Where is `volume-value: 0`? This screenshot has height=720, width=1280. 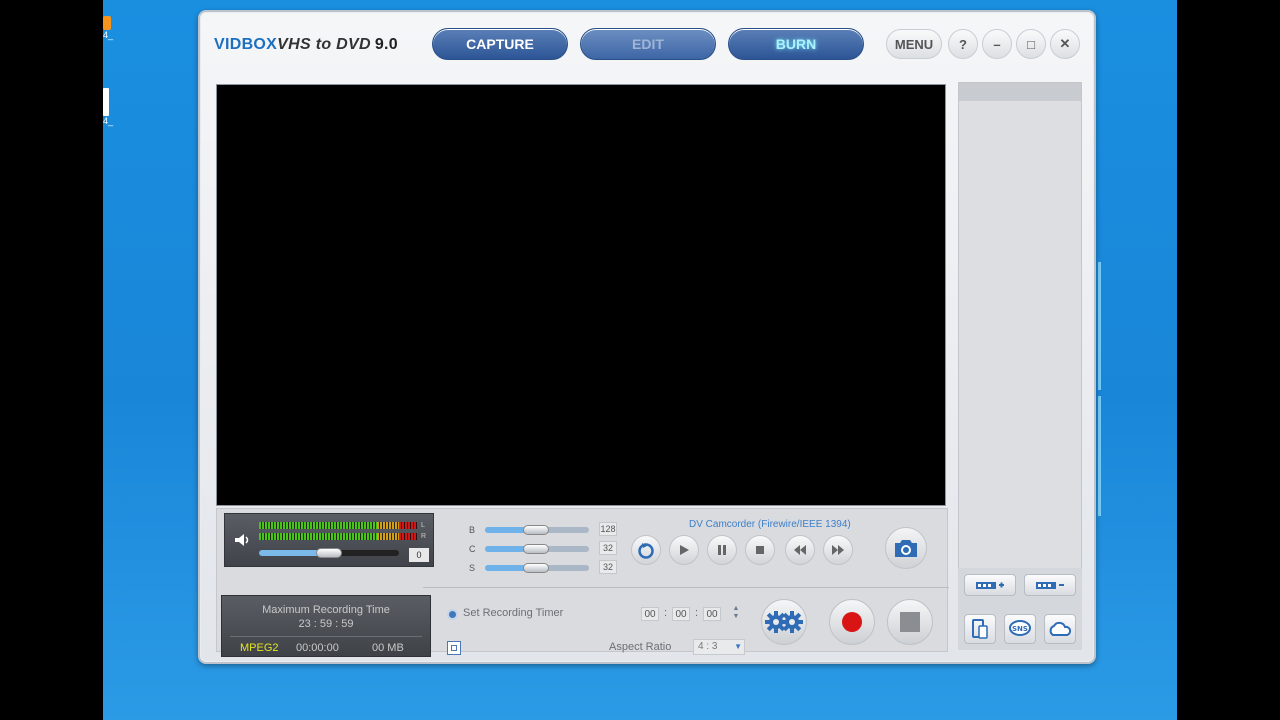
volume-value: 0 is located at coordinates (419, 555).